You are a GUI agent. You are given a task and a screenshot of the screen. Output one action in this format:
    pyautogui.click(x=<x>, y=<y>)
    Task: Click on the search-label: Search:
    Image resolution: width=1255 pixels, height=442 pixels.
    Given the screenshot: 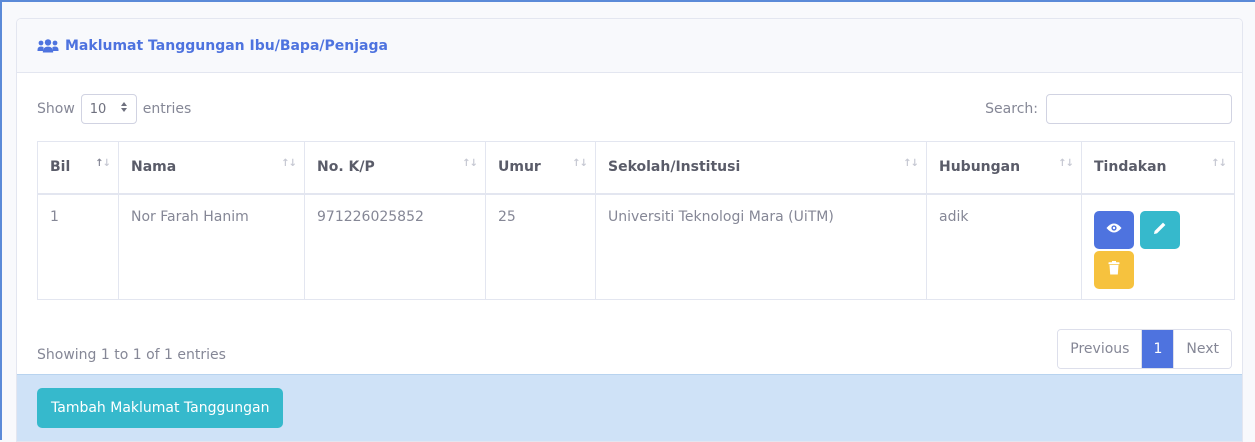 What is the action you would take?
    pyautogui.click(x=1011, y=109)
    